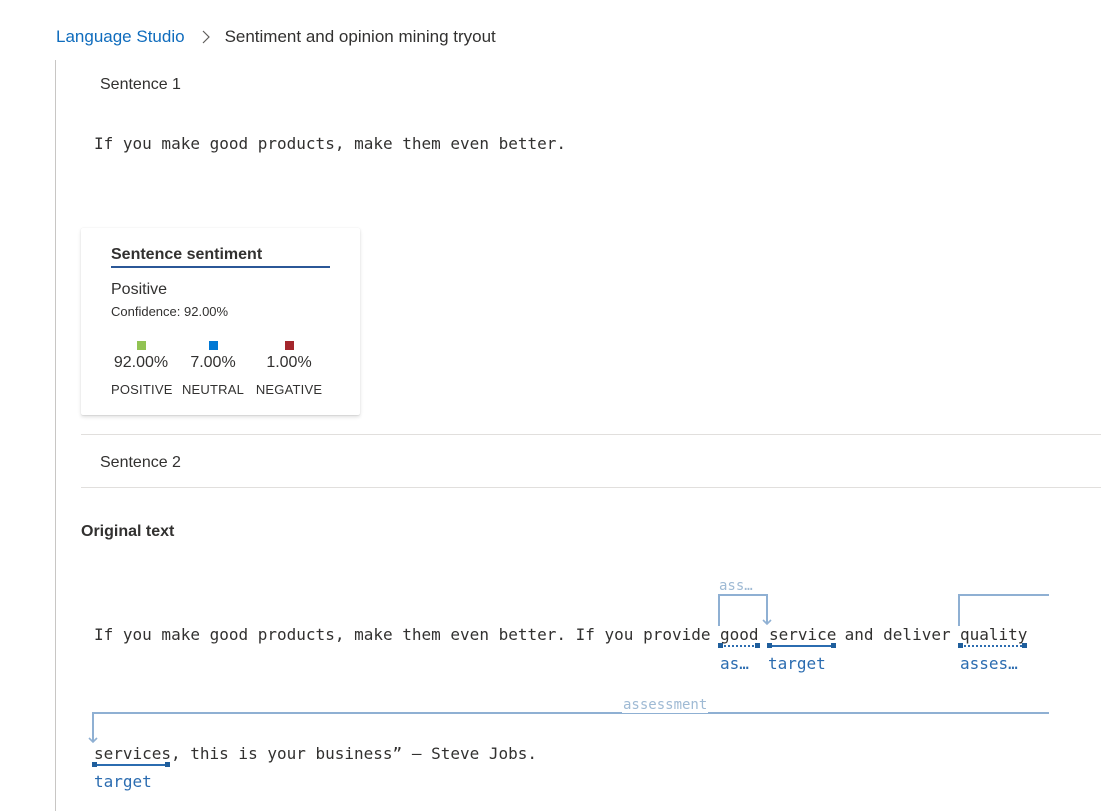  What do you see at coordinates (220, 257) in the screenshot?
I see `card-title: Sentence sentiment` at bounding box center [220, 257].